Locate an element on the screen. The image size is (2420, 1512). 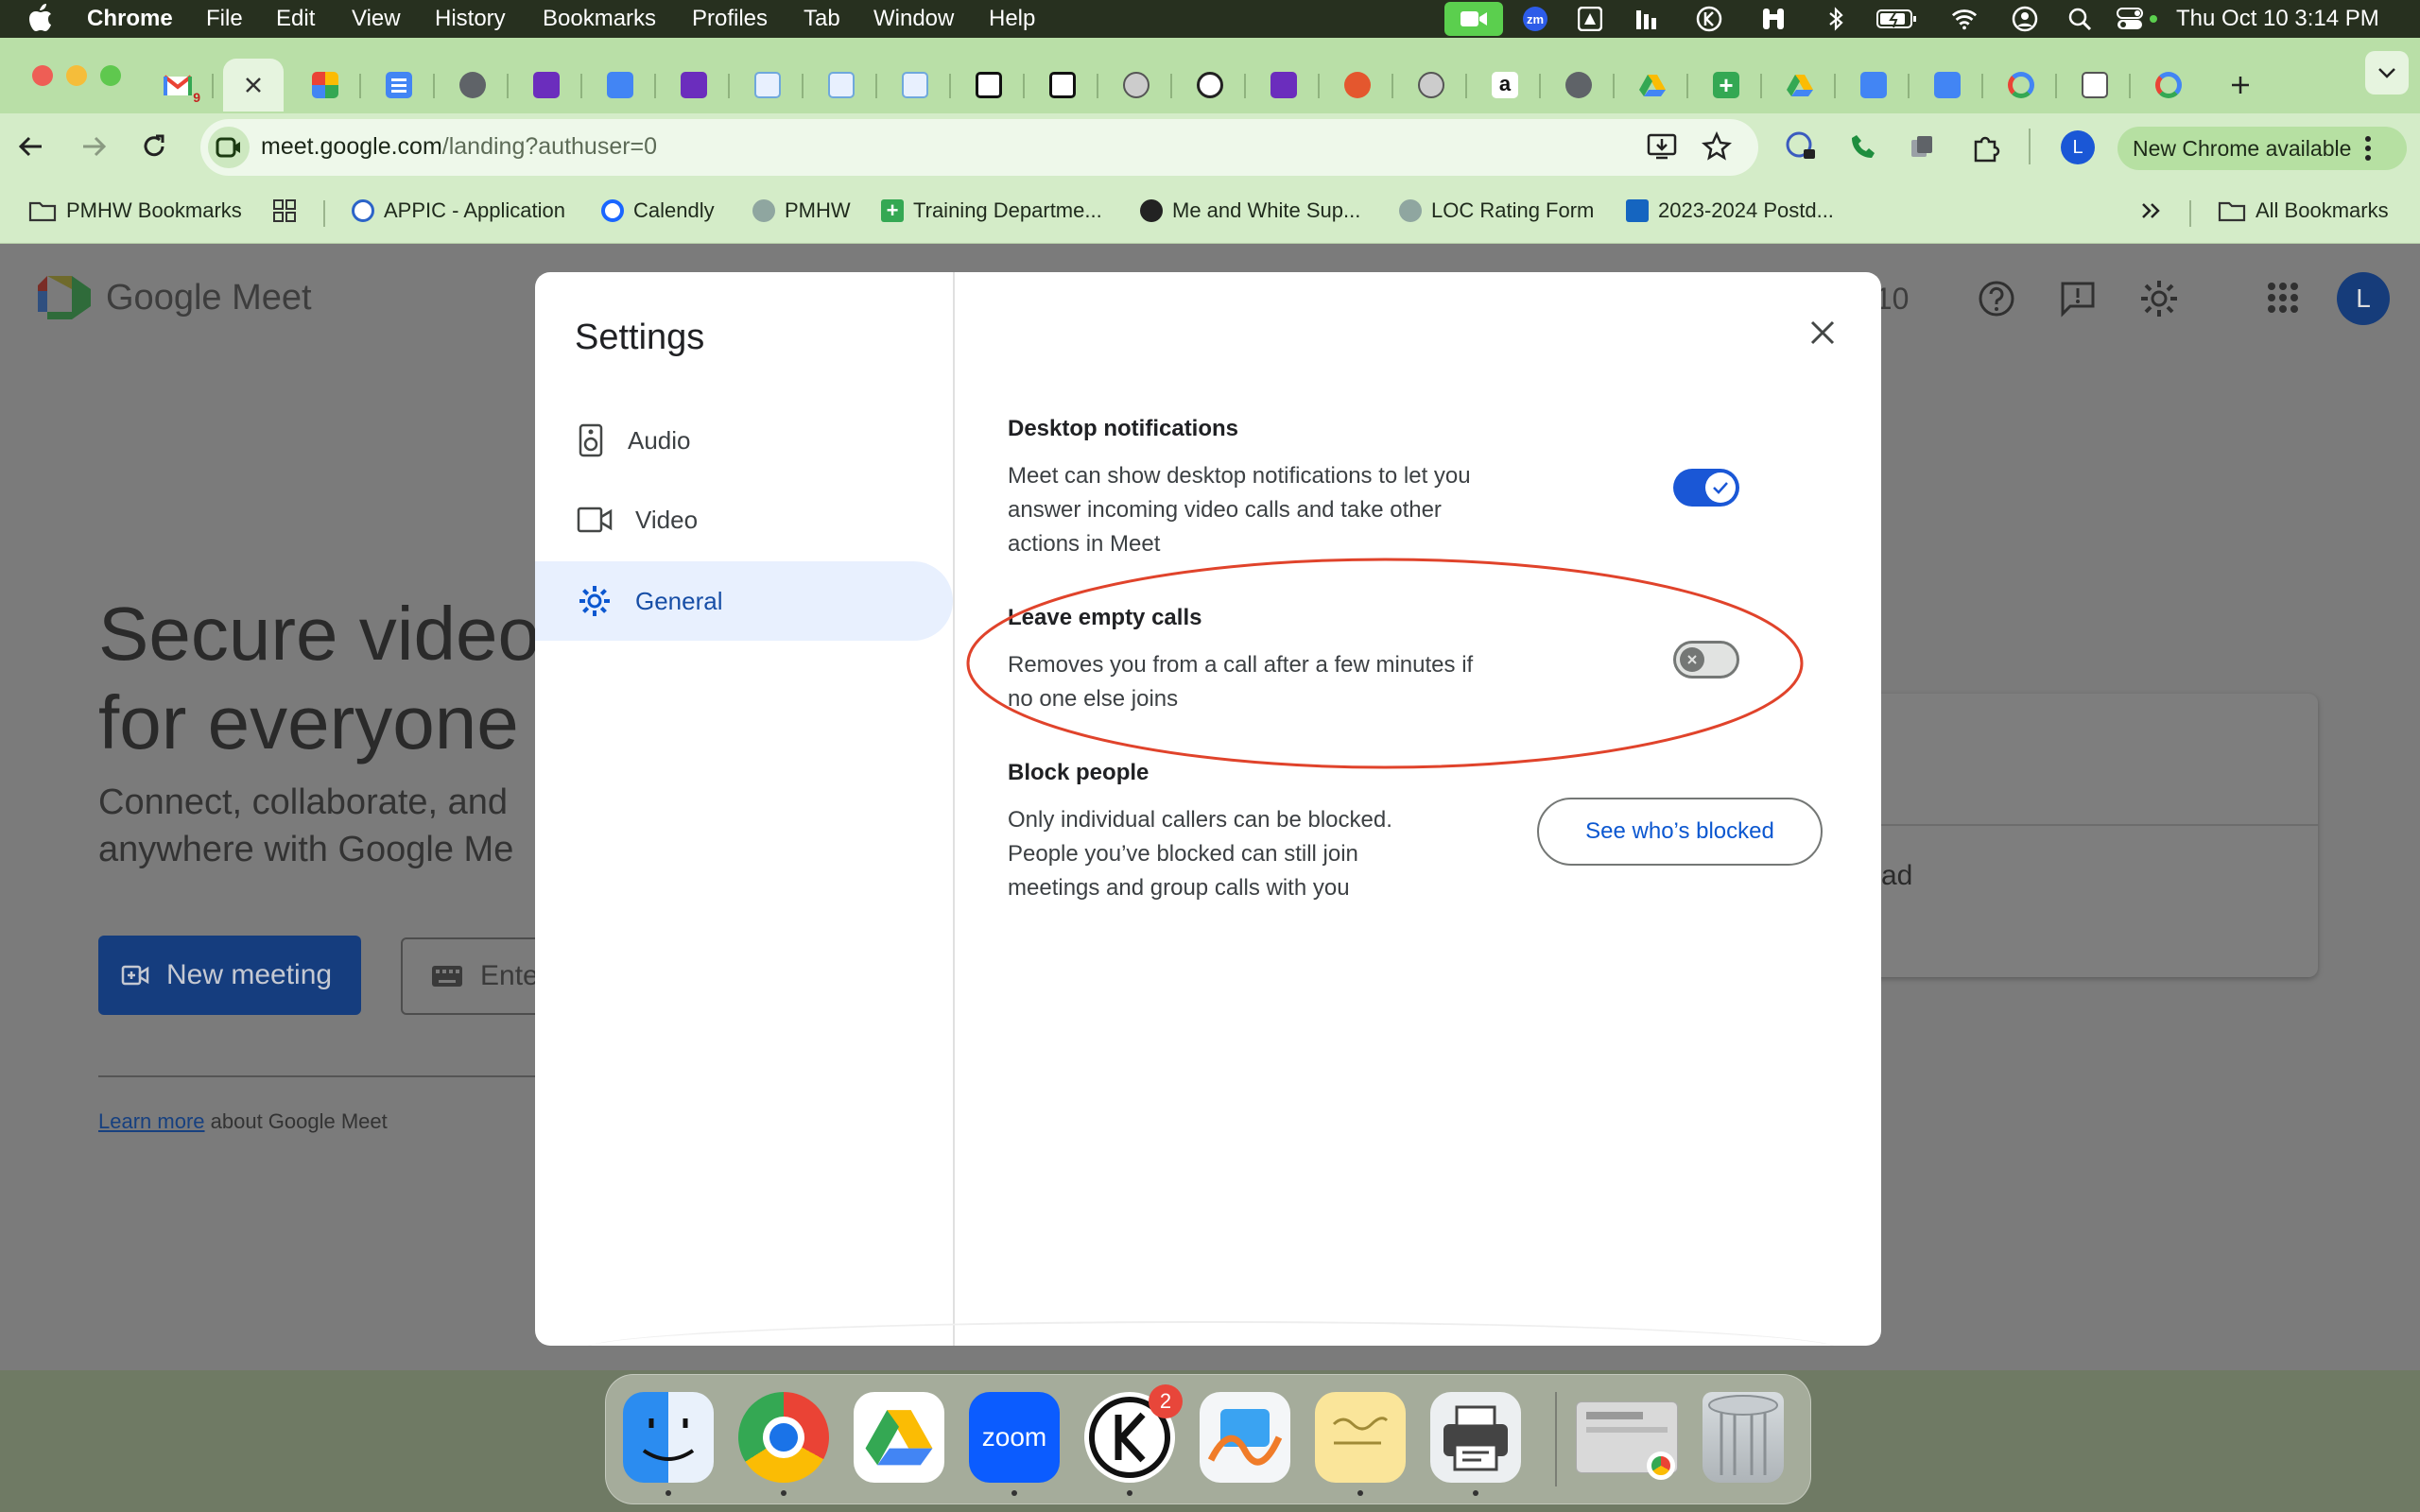
close-icon is located at coordinates (254, 85).